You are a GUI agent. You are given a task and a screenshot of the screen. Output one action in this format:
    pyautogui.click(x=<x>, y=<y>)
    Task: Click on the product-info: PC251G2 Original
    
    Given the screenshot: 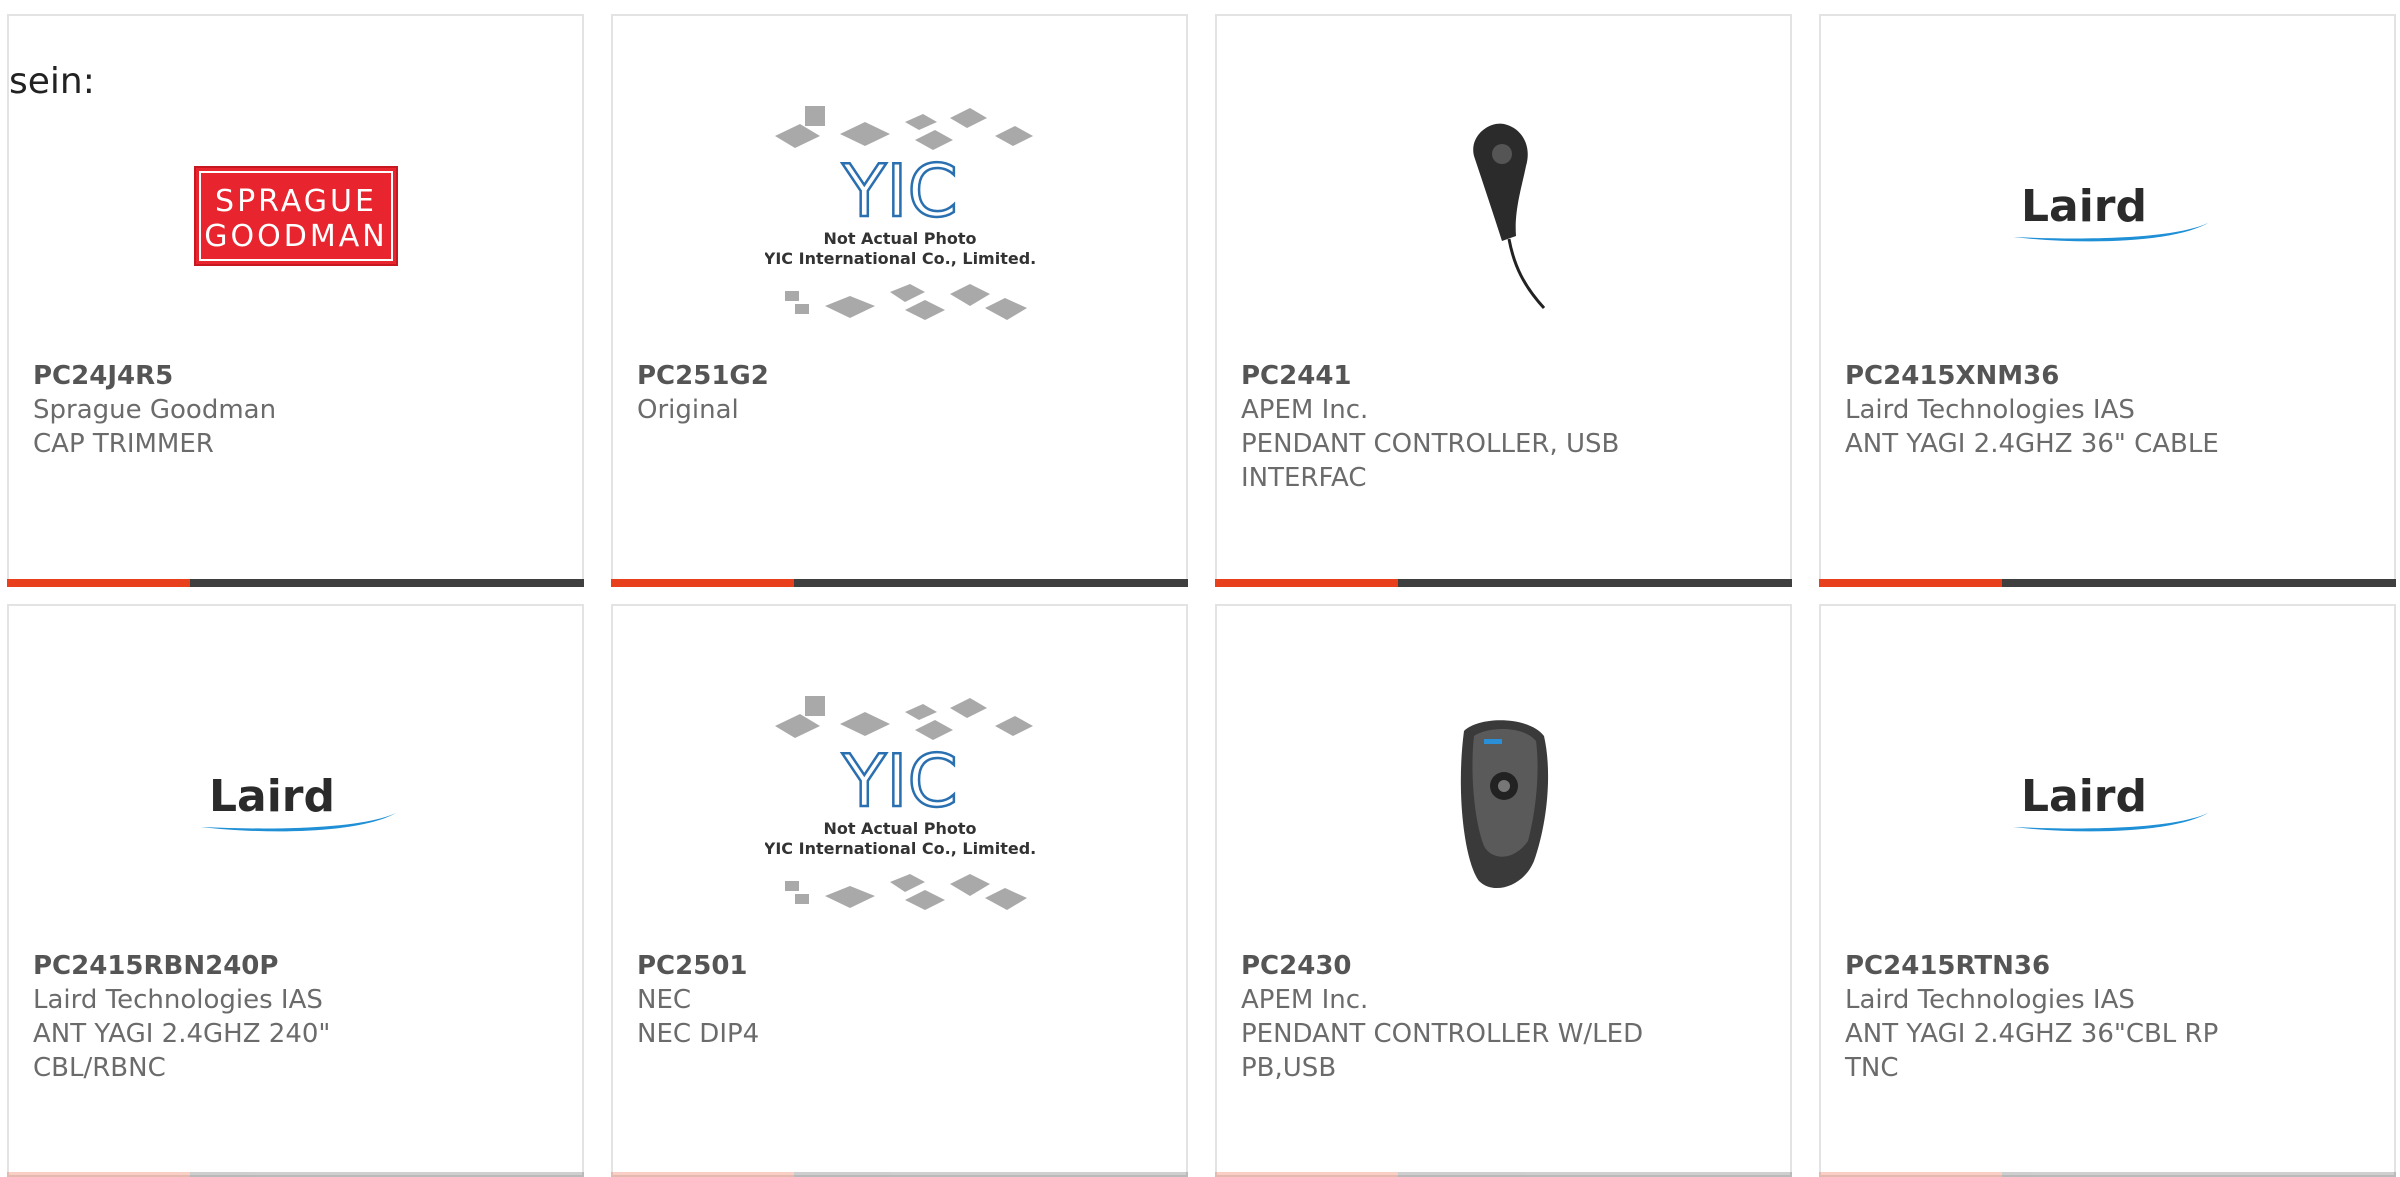 What is the action you would take?
    pyautogui.click(x=899, y=394)
    